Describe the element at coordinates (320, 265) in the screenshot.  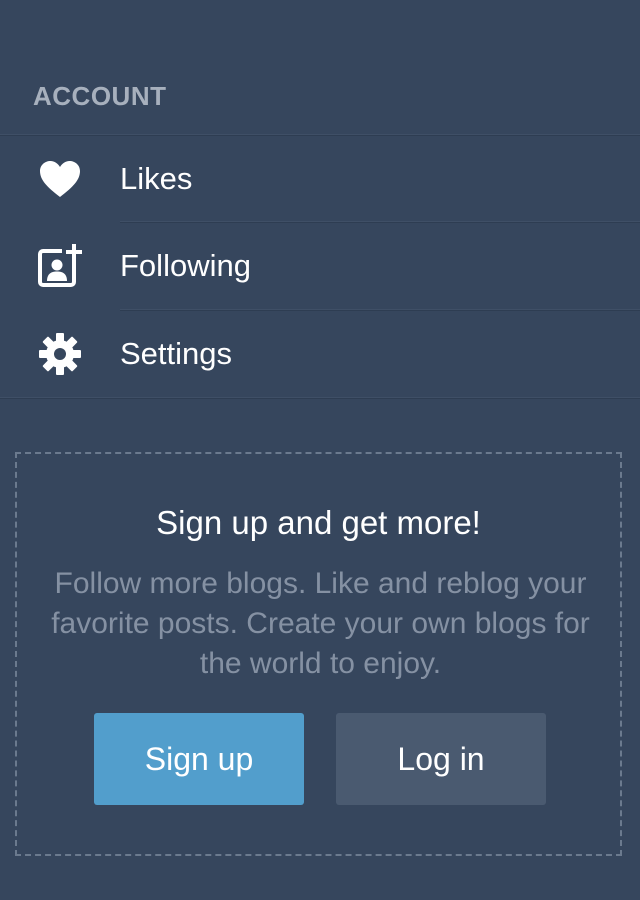
I see `menu-item-following: Following` at that location.